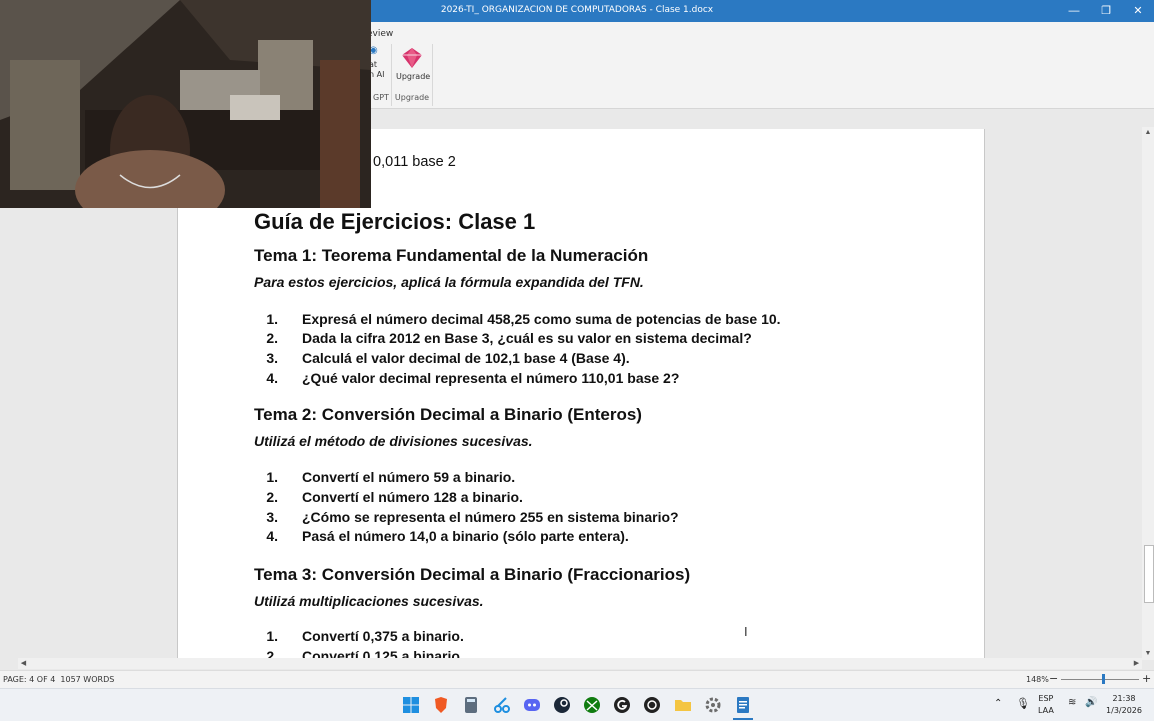 Image resolution: width=1154 pixels, height=721 pixels. What do you see at coordinates (23, 663) in the screenshot?
I see `scroll-left-icon: ◀` at bounding box center [23, 663].